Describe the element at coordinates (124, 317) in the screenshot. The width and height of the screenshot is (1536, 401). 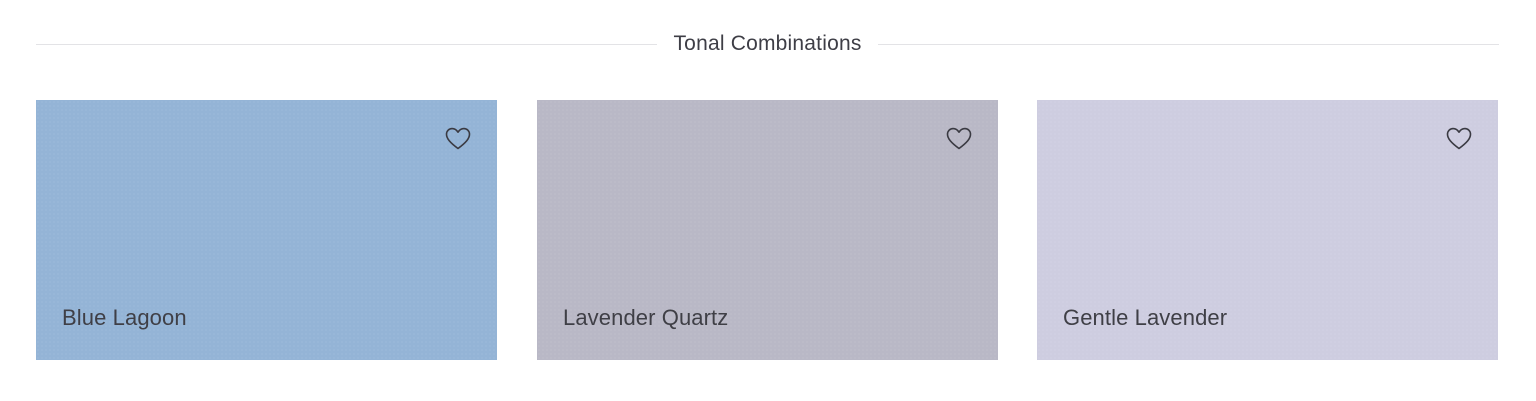
I see `color-name: Blue Lagoon` at that location.